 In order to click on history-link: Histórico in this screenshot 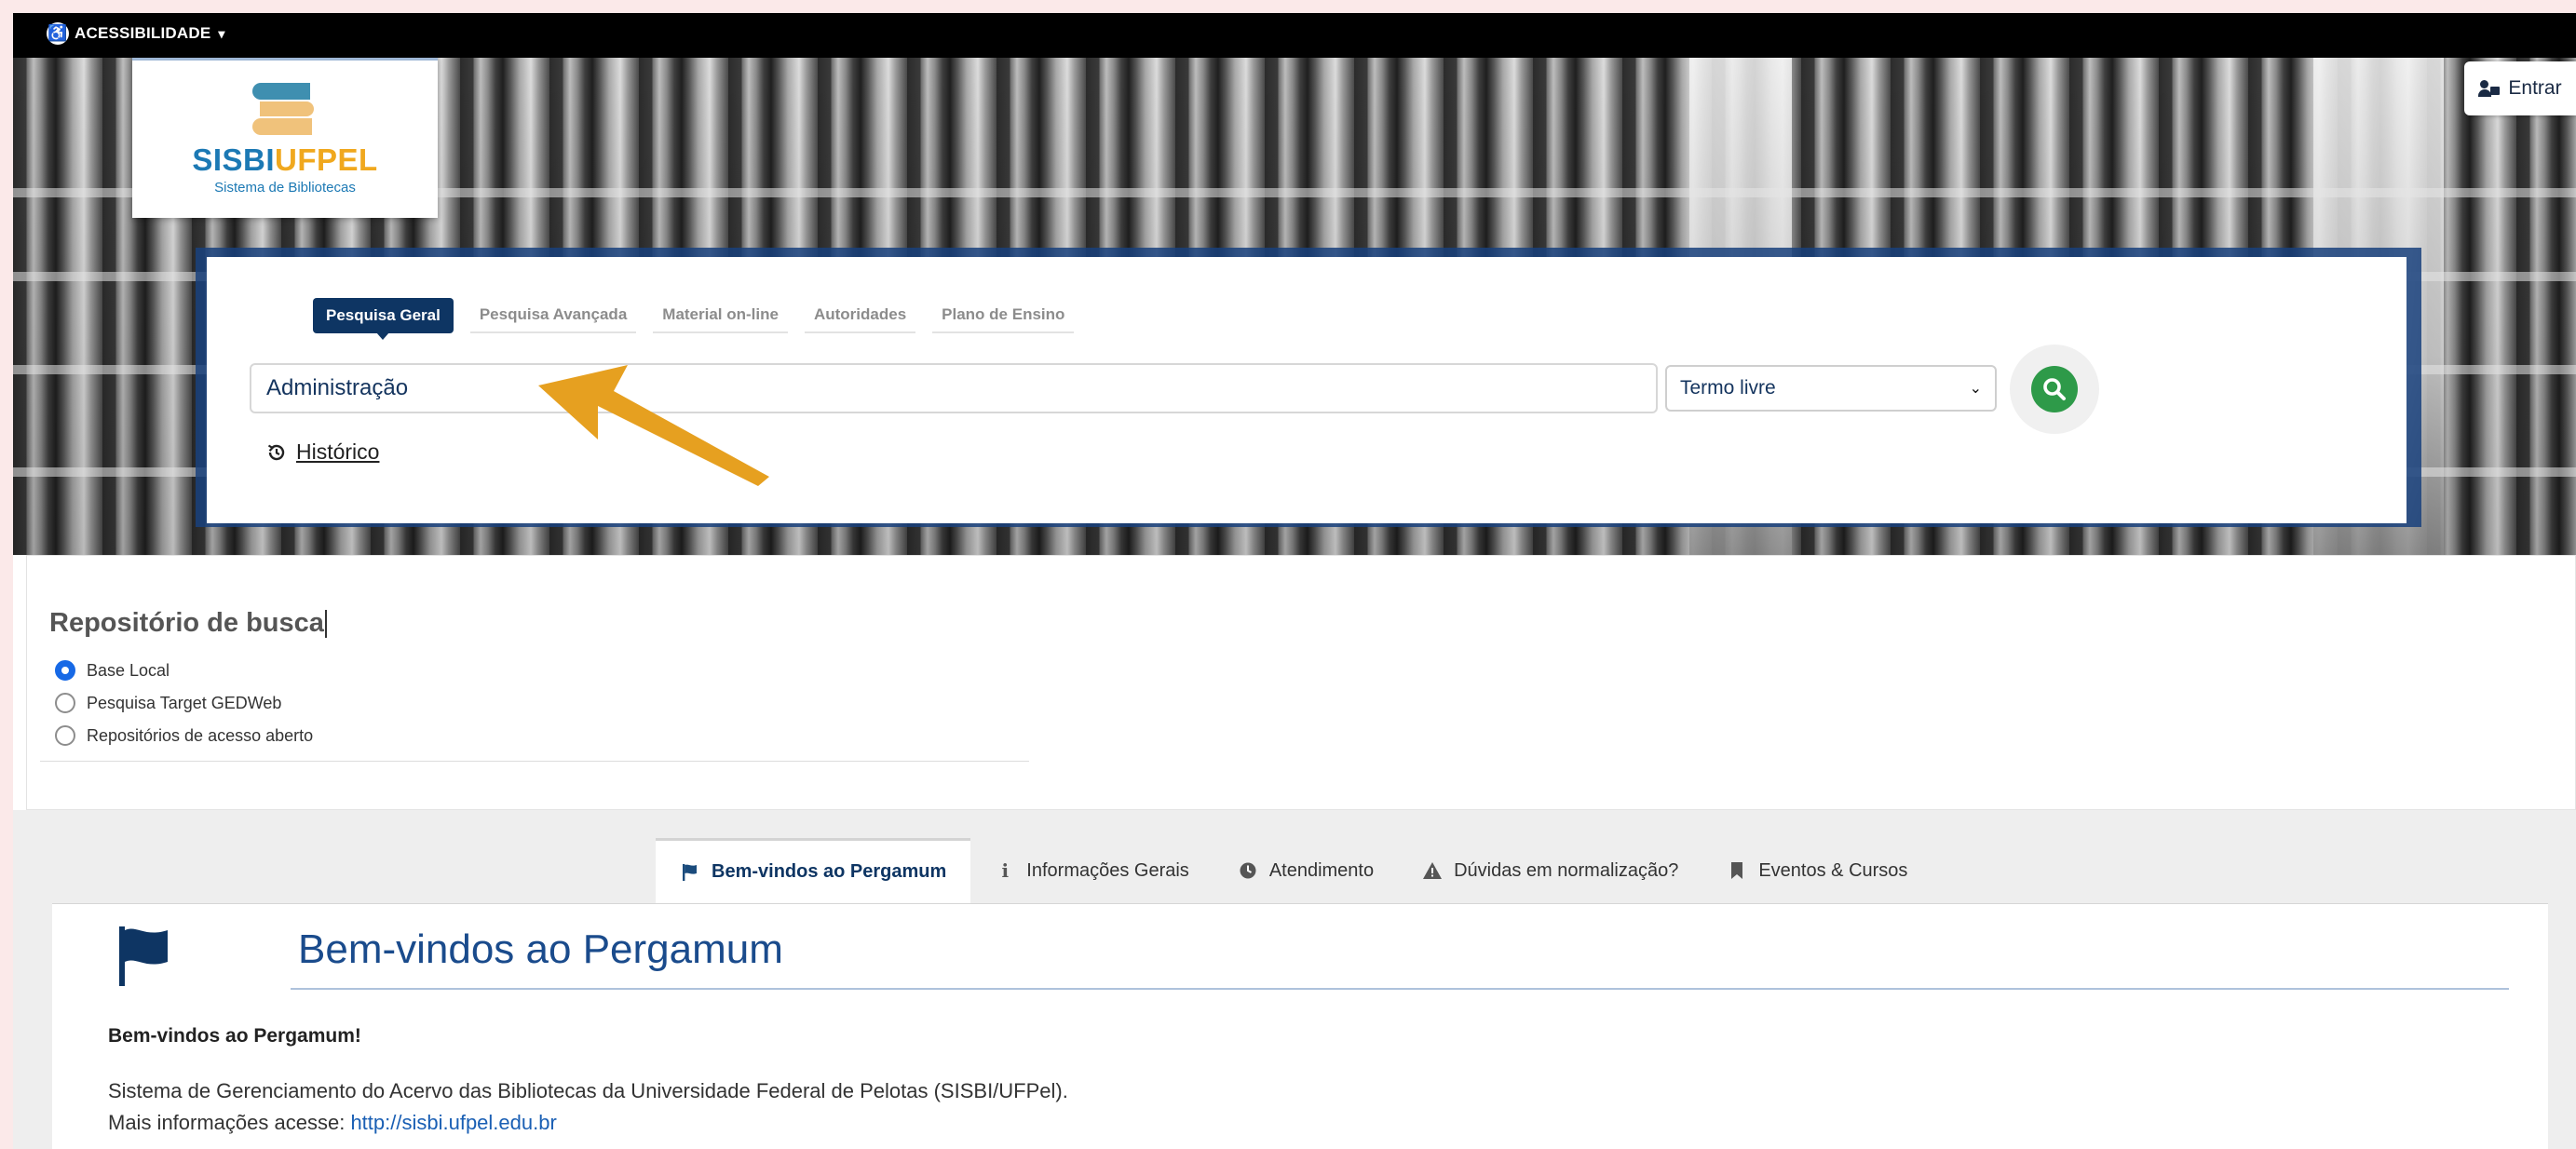, I will do `click(322, 452)`.